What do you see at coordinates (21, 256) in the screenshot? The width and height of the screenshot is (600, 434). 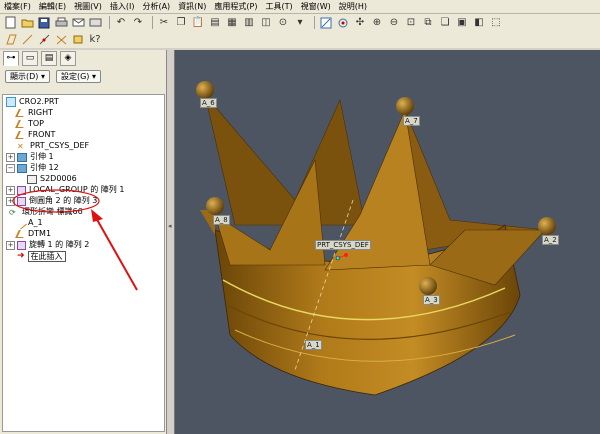 I see `insert-arrow-icon: ➜` at bounding box center [21, 256].